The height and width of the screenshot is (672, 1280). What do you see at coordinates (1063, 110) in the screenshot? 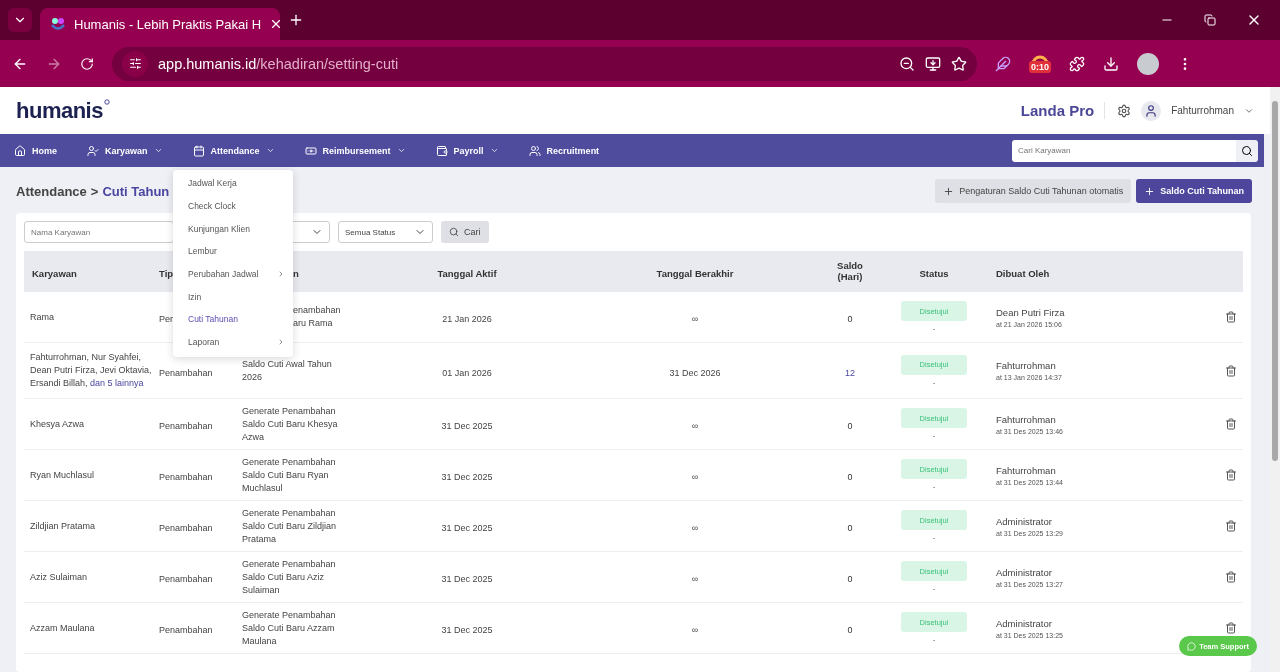
I see `company-name: Landa Pro` at bounding box center [1063, 110].